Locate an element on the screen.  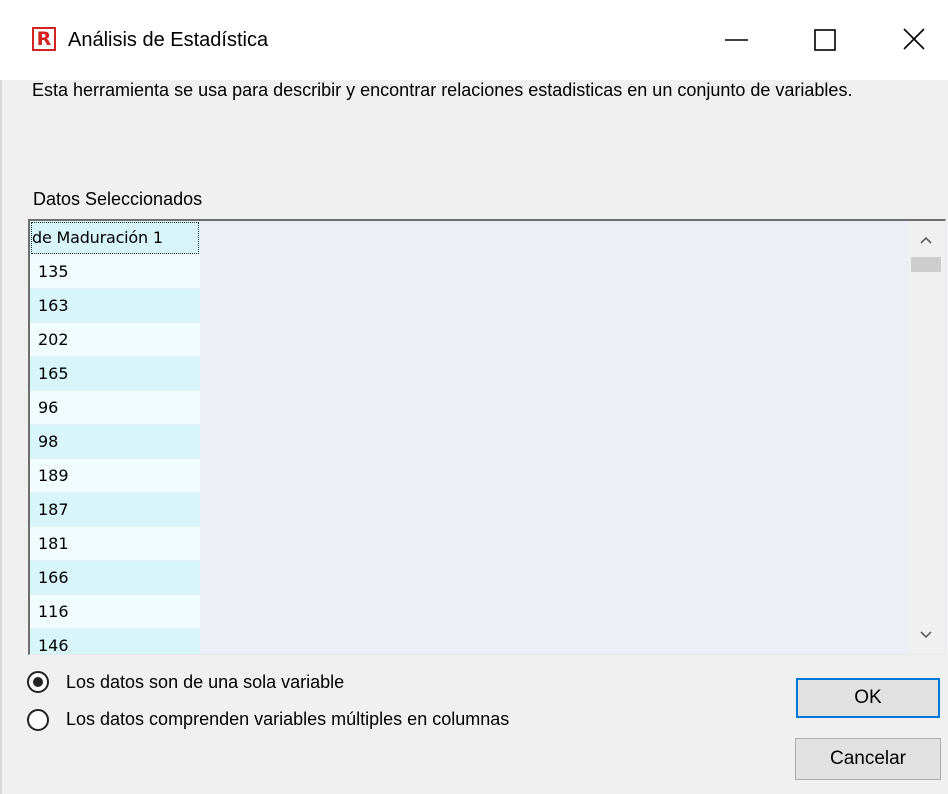
data-cell: 163 is located at coordinates (115, 306).